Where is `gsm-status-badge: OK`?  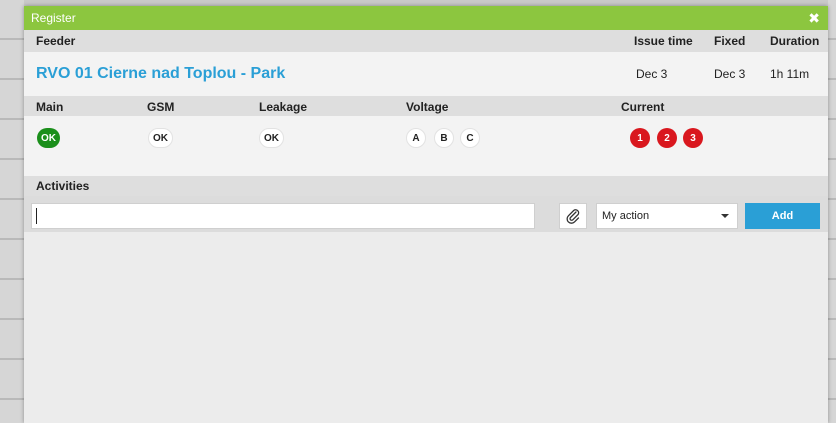 gsm-status-badge: OK is located at coordinates (160, 138).